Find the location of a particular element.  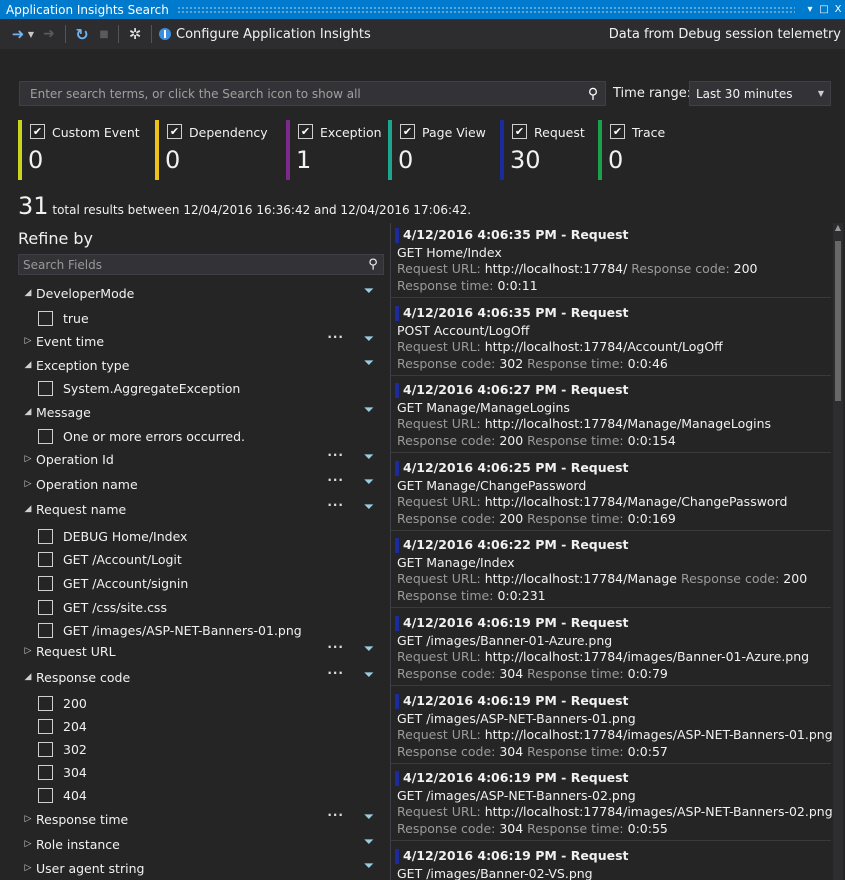

facet-exception-type: ◢ Exception type ⏷ is located at coordinates (201, 365).